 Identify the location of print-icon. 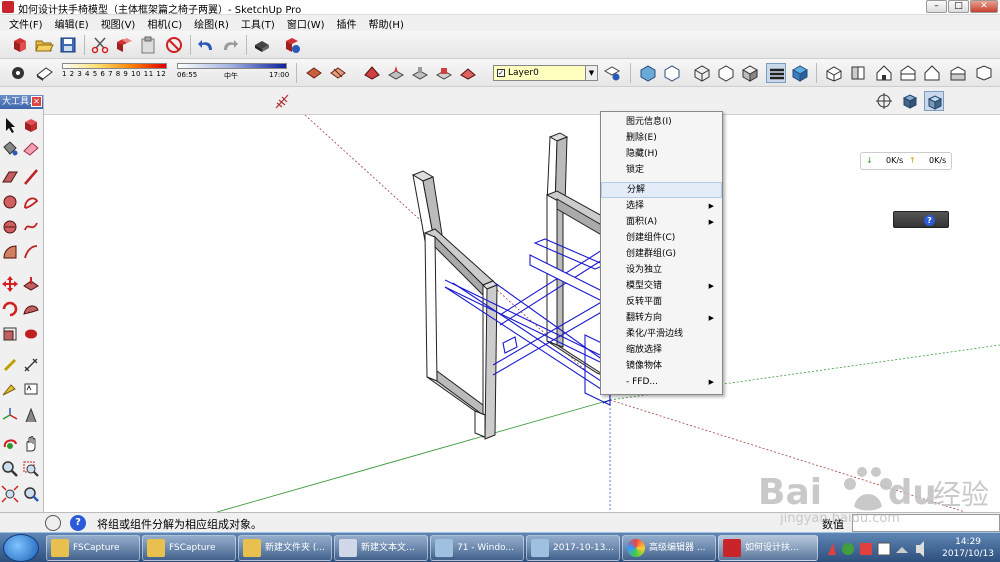
(262, 45).